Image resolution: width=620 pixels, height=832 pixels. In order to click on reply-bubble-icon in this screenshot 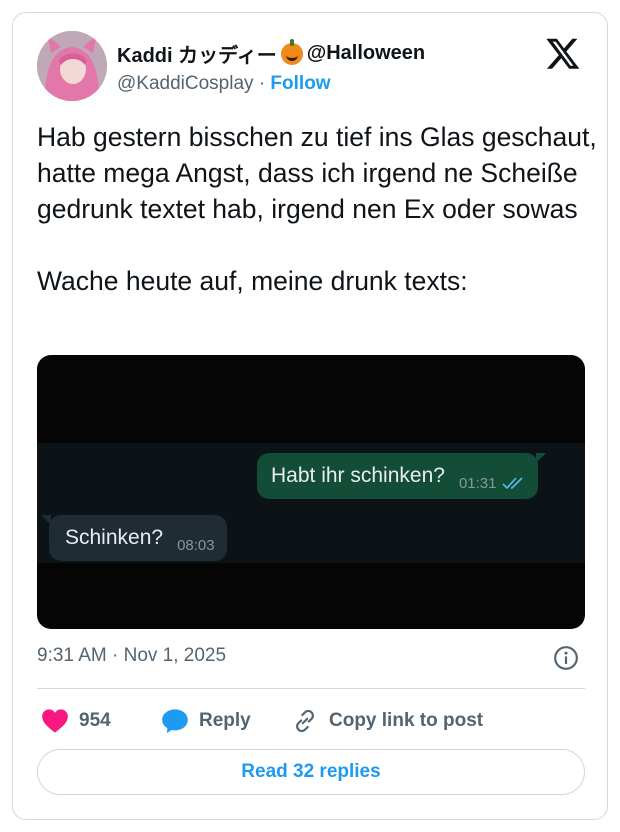, I will do `click(175, 721)`.